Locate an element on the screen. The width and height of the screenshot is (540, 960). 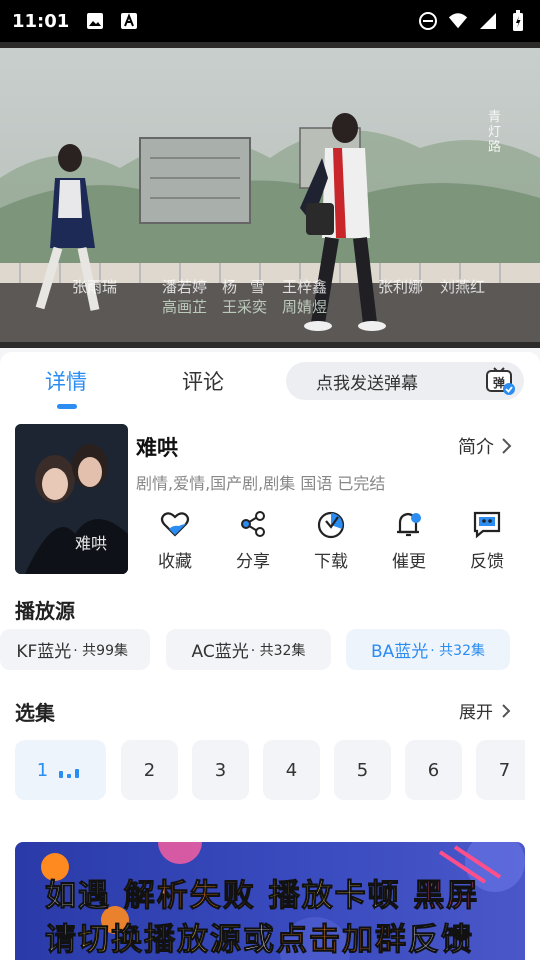
favorite-label: 收藏 is located at coordinates (175, 562).